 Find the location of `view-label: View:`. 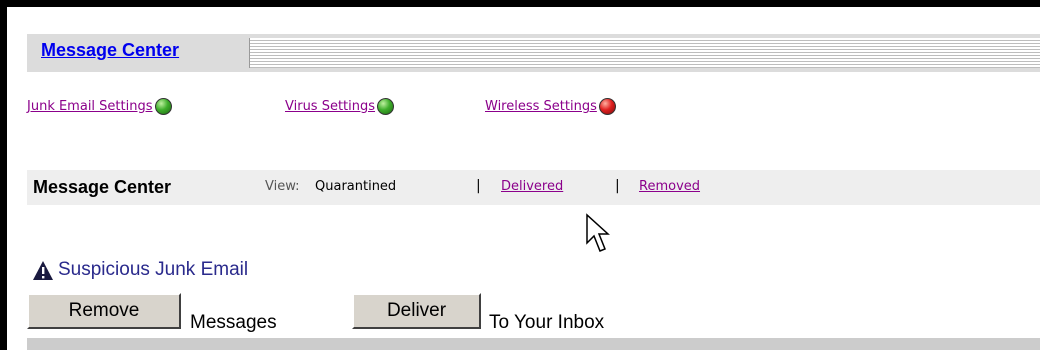

view-label: View: is located at coordinates (282, 186).